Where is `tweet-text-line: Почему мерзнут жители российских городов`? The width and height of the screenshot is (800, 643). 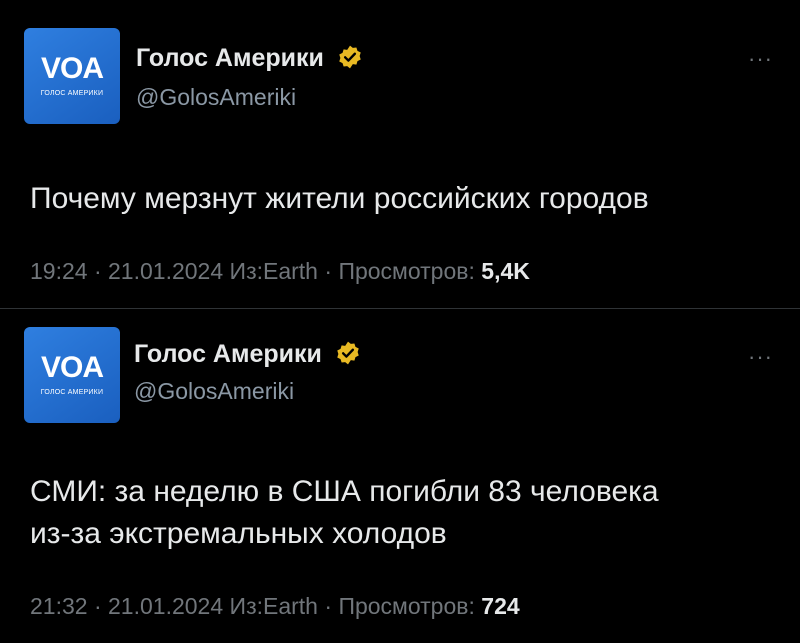
tweet-text-line: Почему мерзнут жители российских городов is located at coordinates (339, 198).